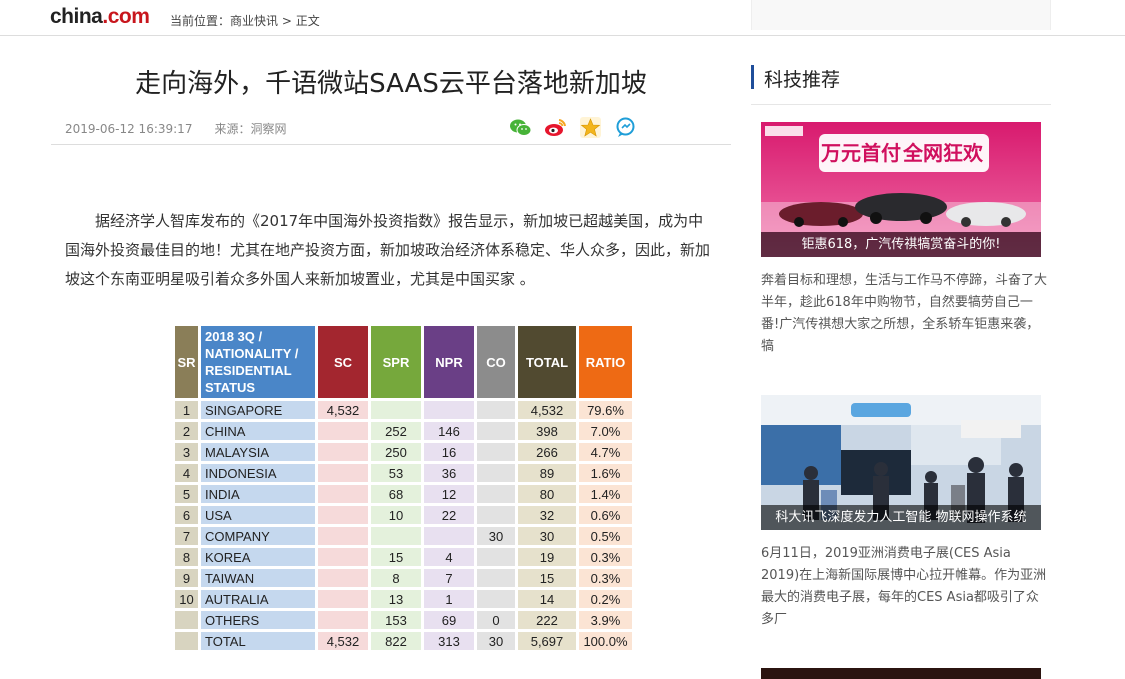 Image resolution: width=1125 pixels, height=679 pixels. I want to click on table-cell-sr: 10, so click(186, 599).